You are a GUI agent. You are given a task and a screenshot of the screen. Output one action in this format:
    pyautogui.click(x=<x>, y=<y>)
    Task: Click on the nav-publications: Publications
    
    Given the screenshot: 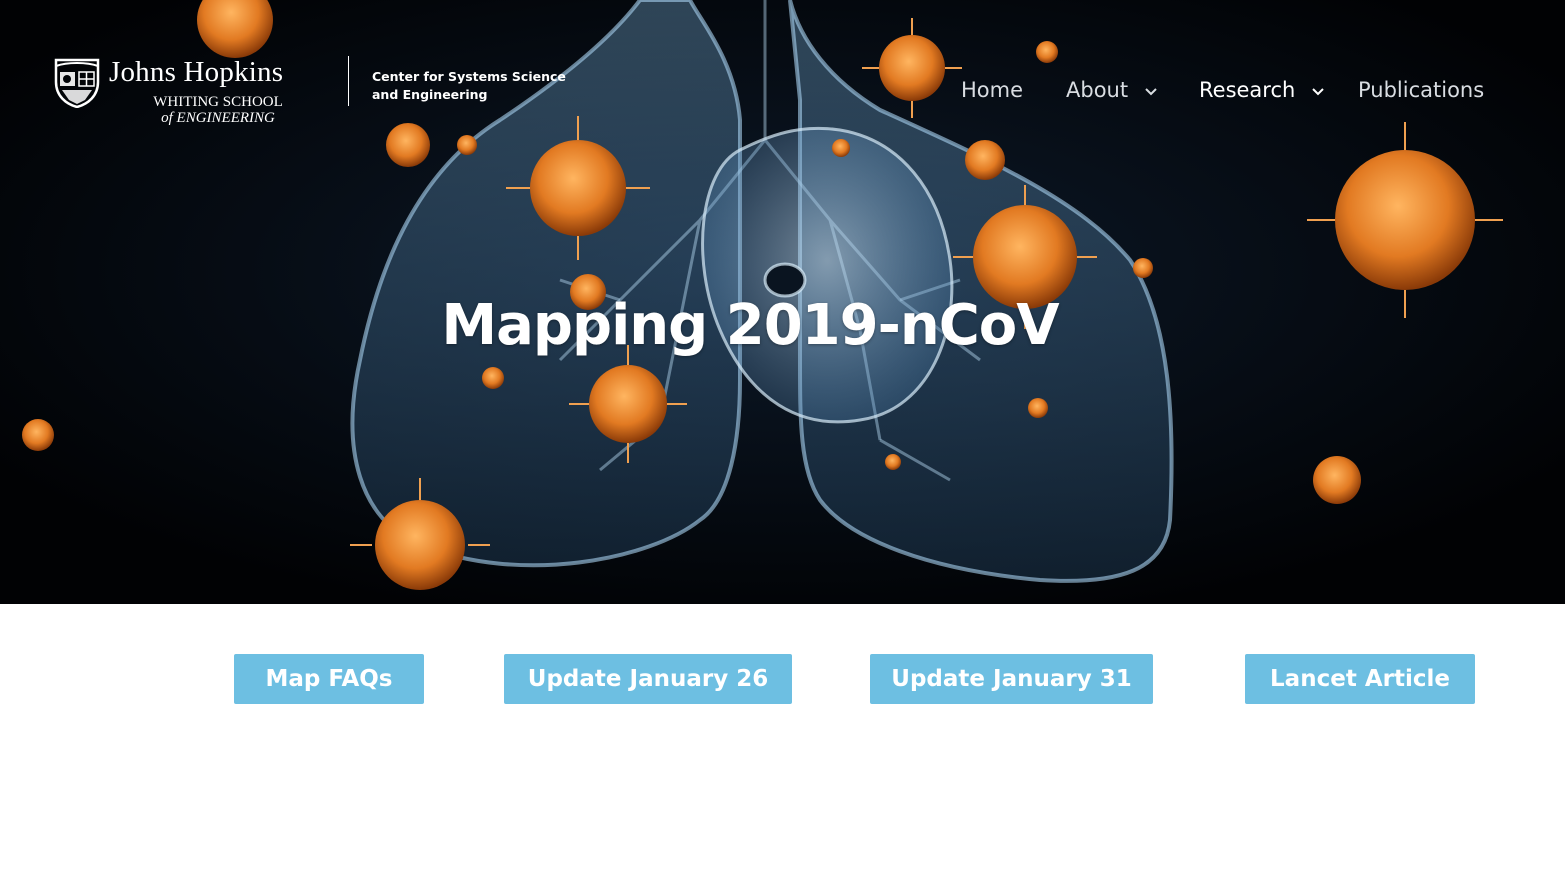 What is the action you would take?
    pyautogui.click(x=1421, y=91)
    